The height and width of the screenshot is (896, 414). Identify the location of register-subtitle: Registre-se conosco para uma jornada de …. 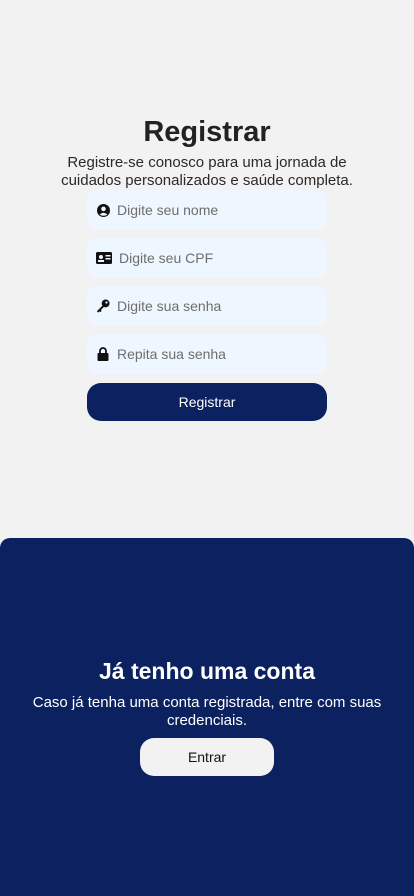
(207, 171).